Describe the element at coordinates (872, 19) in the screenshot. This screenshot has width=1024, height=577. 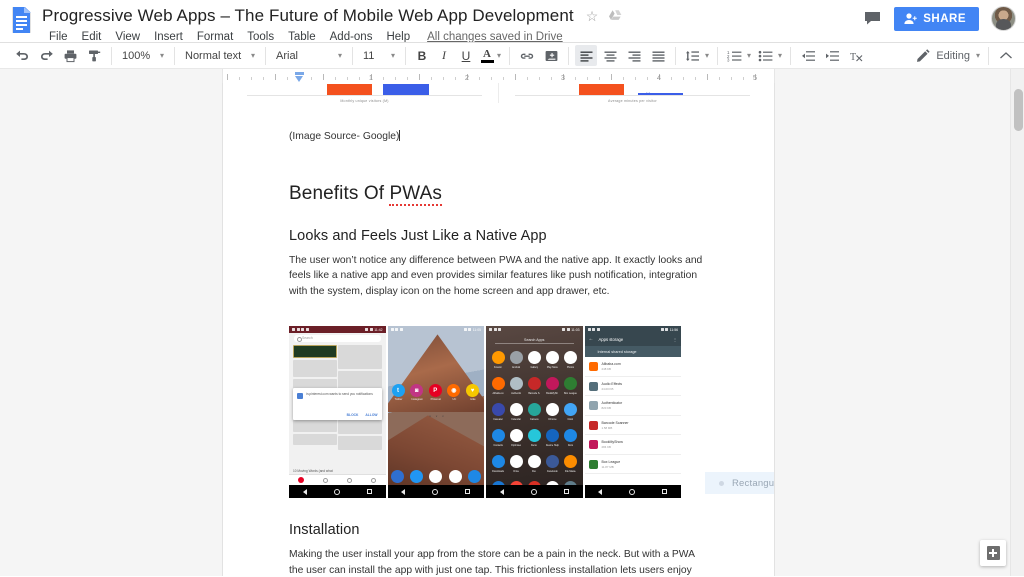
I see `comment-bubble-icon` at that location.